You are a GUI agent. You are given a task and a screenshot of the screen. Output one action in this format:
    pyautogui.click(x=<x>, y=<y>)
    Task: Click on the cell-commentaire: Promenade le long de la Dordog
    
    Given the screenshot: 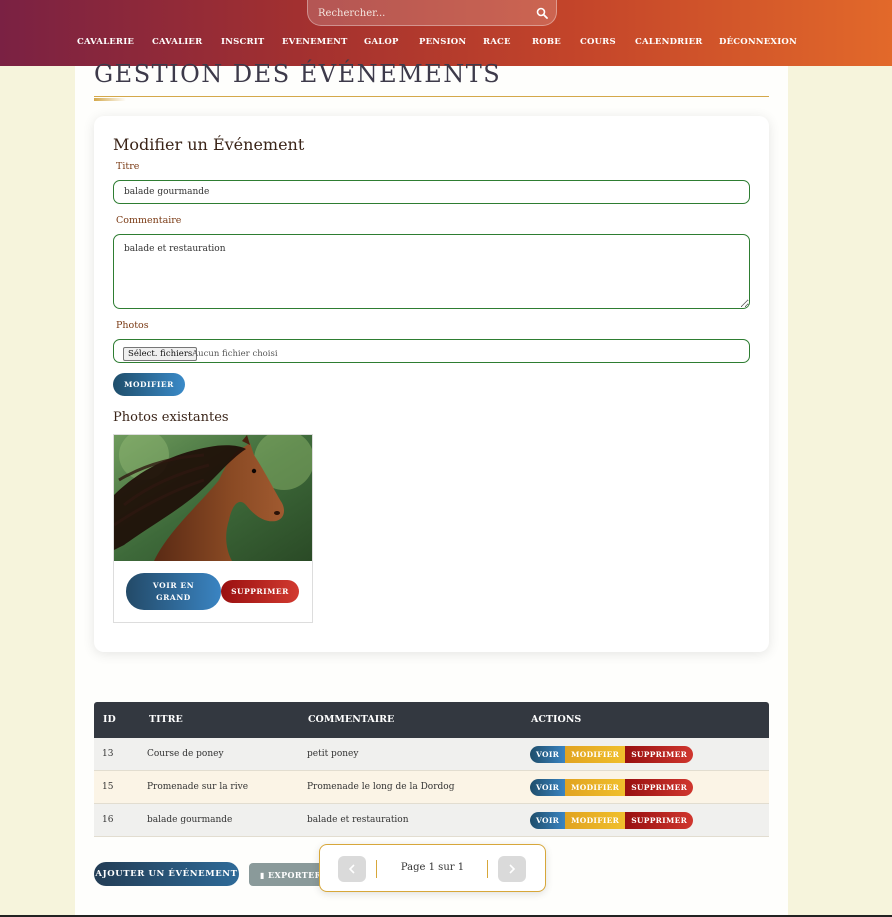 What is the action you would take?
    pyautogui.click(x=381, y=787)
    